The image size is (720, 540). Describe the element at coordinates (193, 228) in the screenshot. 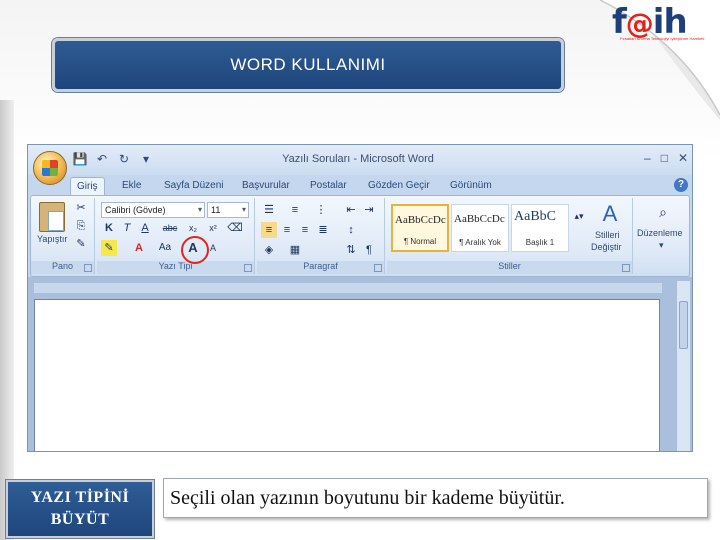

I see `subscript-icon: x₂` at that location.